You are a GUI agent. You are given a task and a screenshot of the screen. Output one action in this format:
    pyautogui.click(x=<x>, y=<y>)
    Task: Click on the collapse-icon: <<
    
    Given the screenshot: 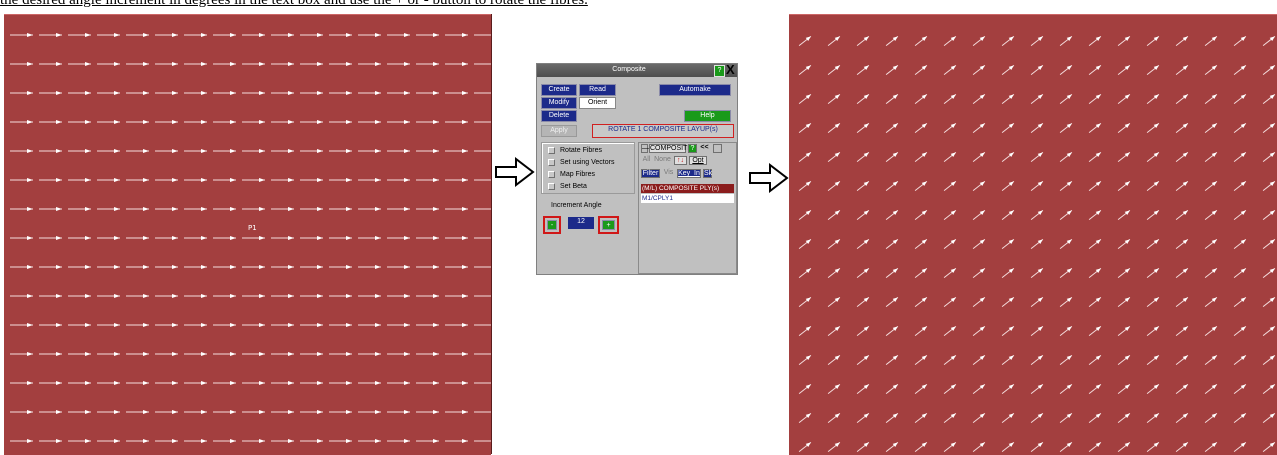 What is the action you would take?
    pyautogui.click(x=704, y=148)
    